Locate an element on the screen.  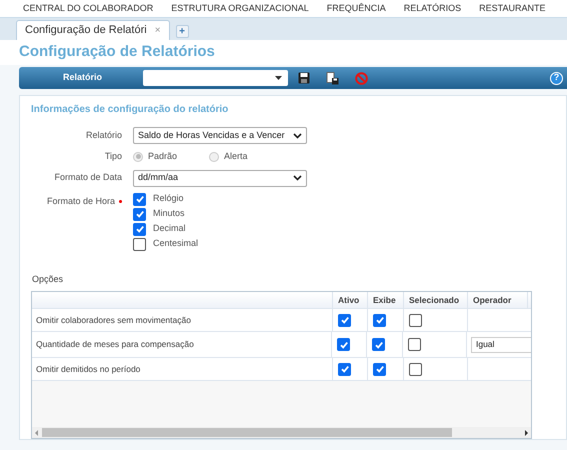
operator-field: Igual is located at coordinates (500, 344).